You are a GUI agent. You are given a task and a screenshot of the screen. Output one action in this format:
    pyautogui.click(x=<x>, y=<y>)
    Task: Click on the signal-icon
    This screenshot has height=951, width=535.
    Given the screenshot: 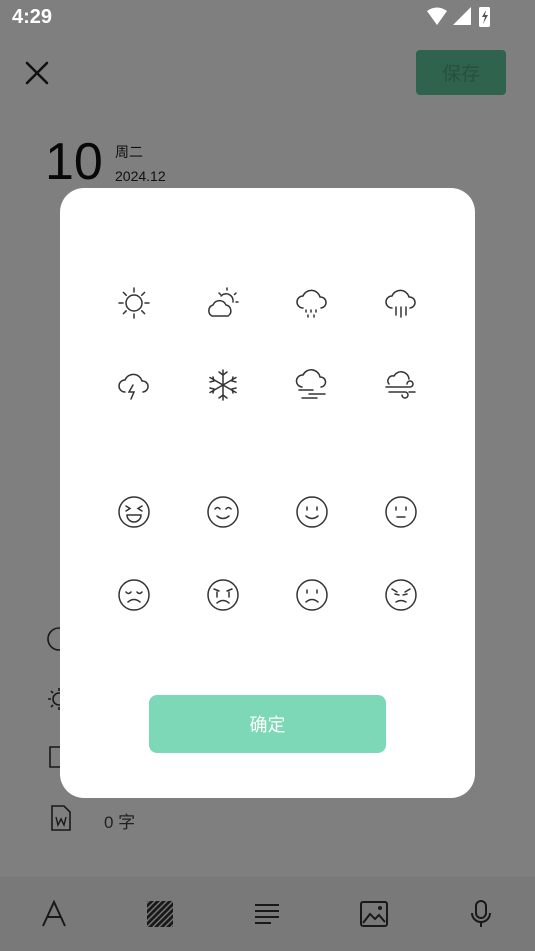 What is the action you would take?
    pyautogui.click(x=462, y=16)
    